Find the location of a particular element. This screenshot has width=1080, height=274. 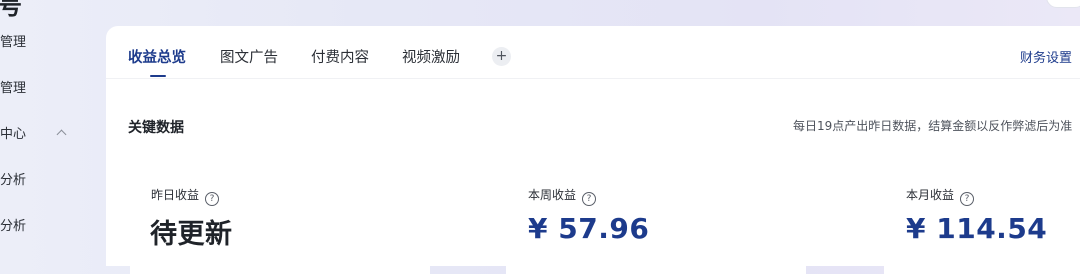

section-note: 每日19点产出昨日数据，结算金额以反作弊滤后为准 is located at coordinates (933, 126).